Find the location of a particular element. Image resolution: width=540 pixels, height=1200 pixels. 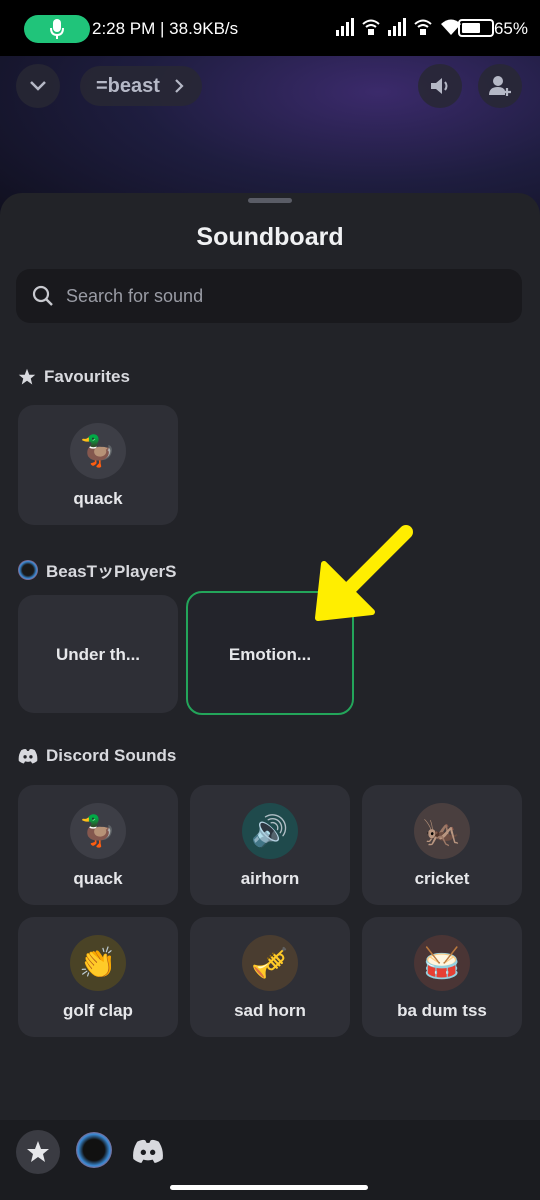

search-placeholder: Search for sound is located at coordinates (135, 295).